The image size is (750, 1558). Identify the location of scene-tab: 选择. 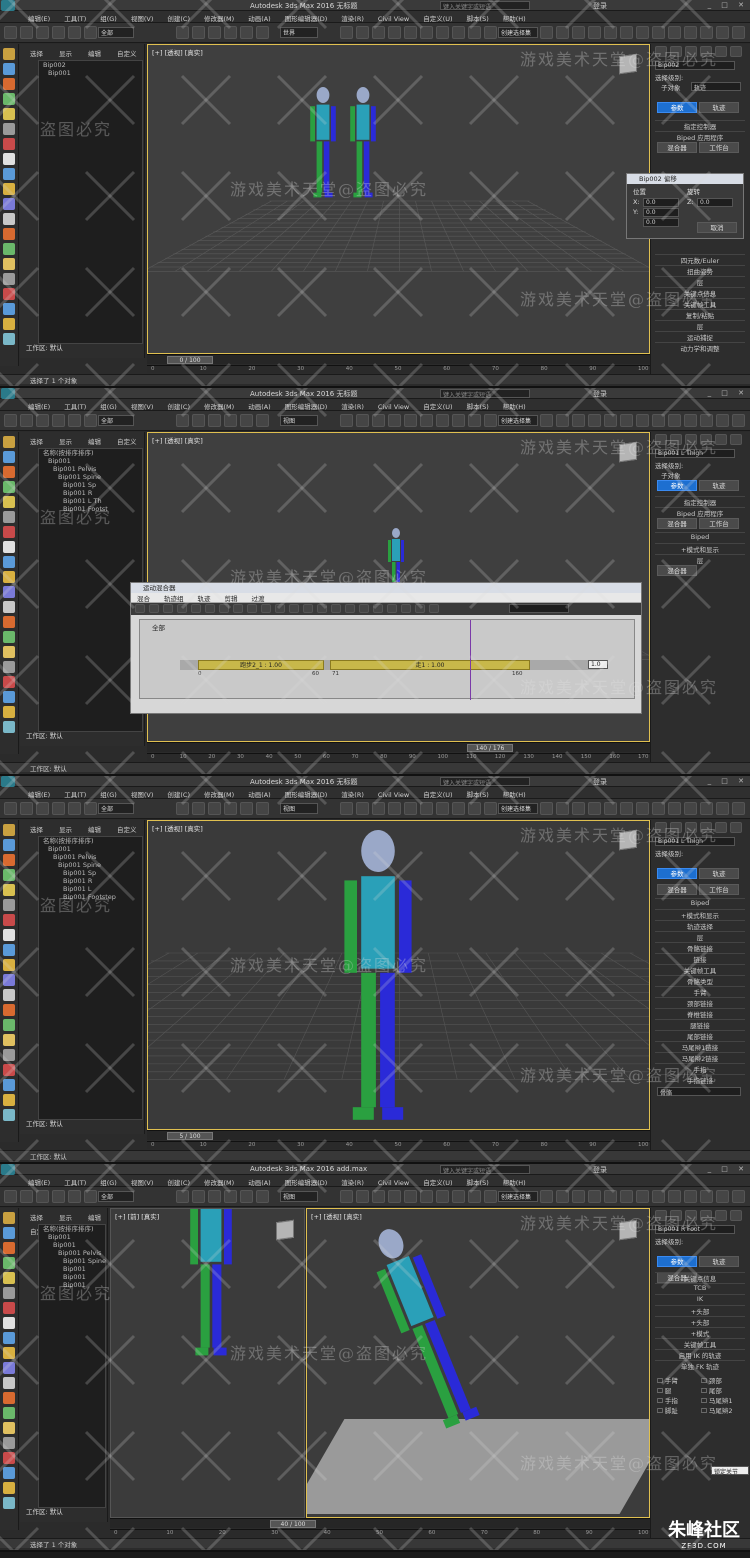
(36, 53).